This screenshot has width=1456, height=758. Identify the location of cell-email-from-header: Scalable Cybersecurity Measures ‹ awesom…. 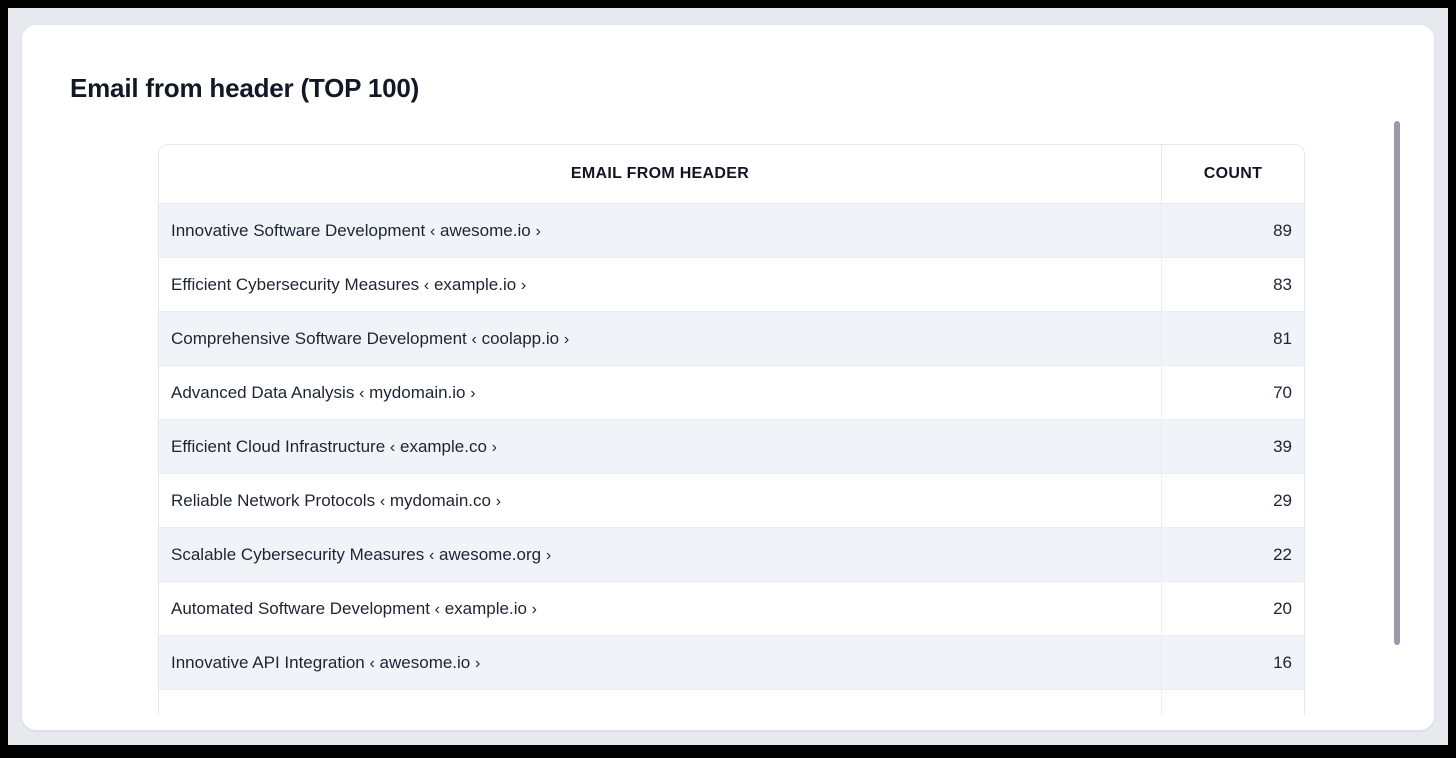
(660, 555).